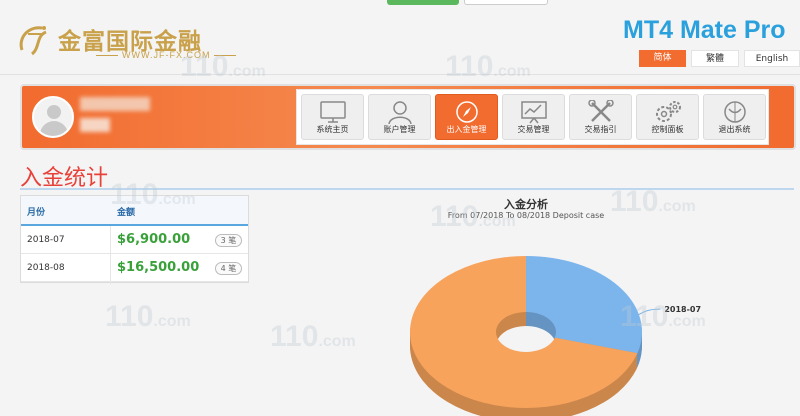  I want to click on avatar-body, so click(54, 128).